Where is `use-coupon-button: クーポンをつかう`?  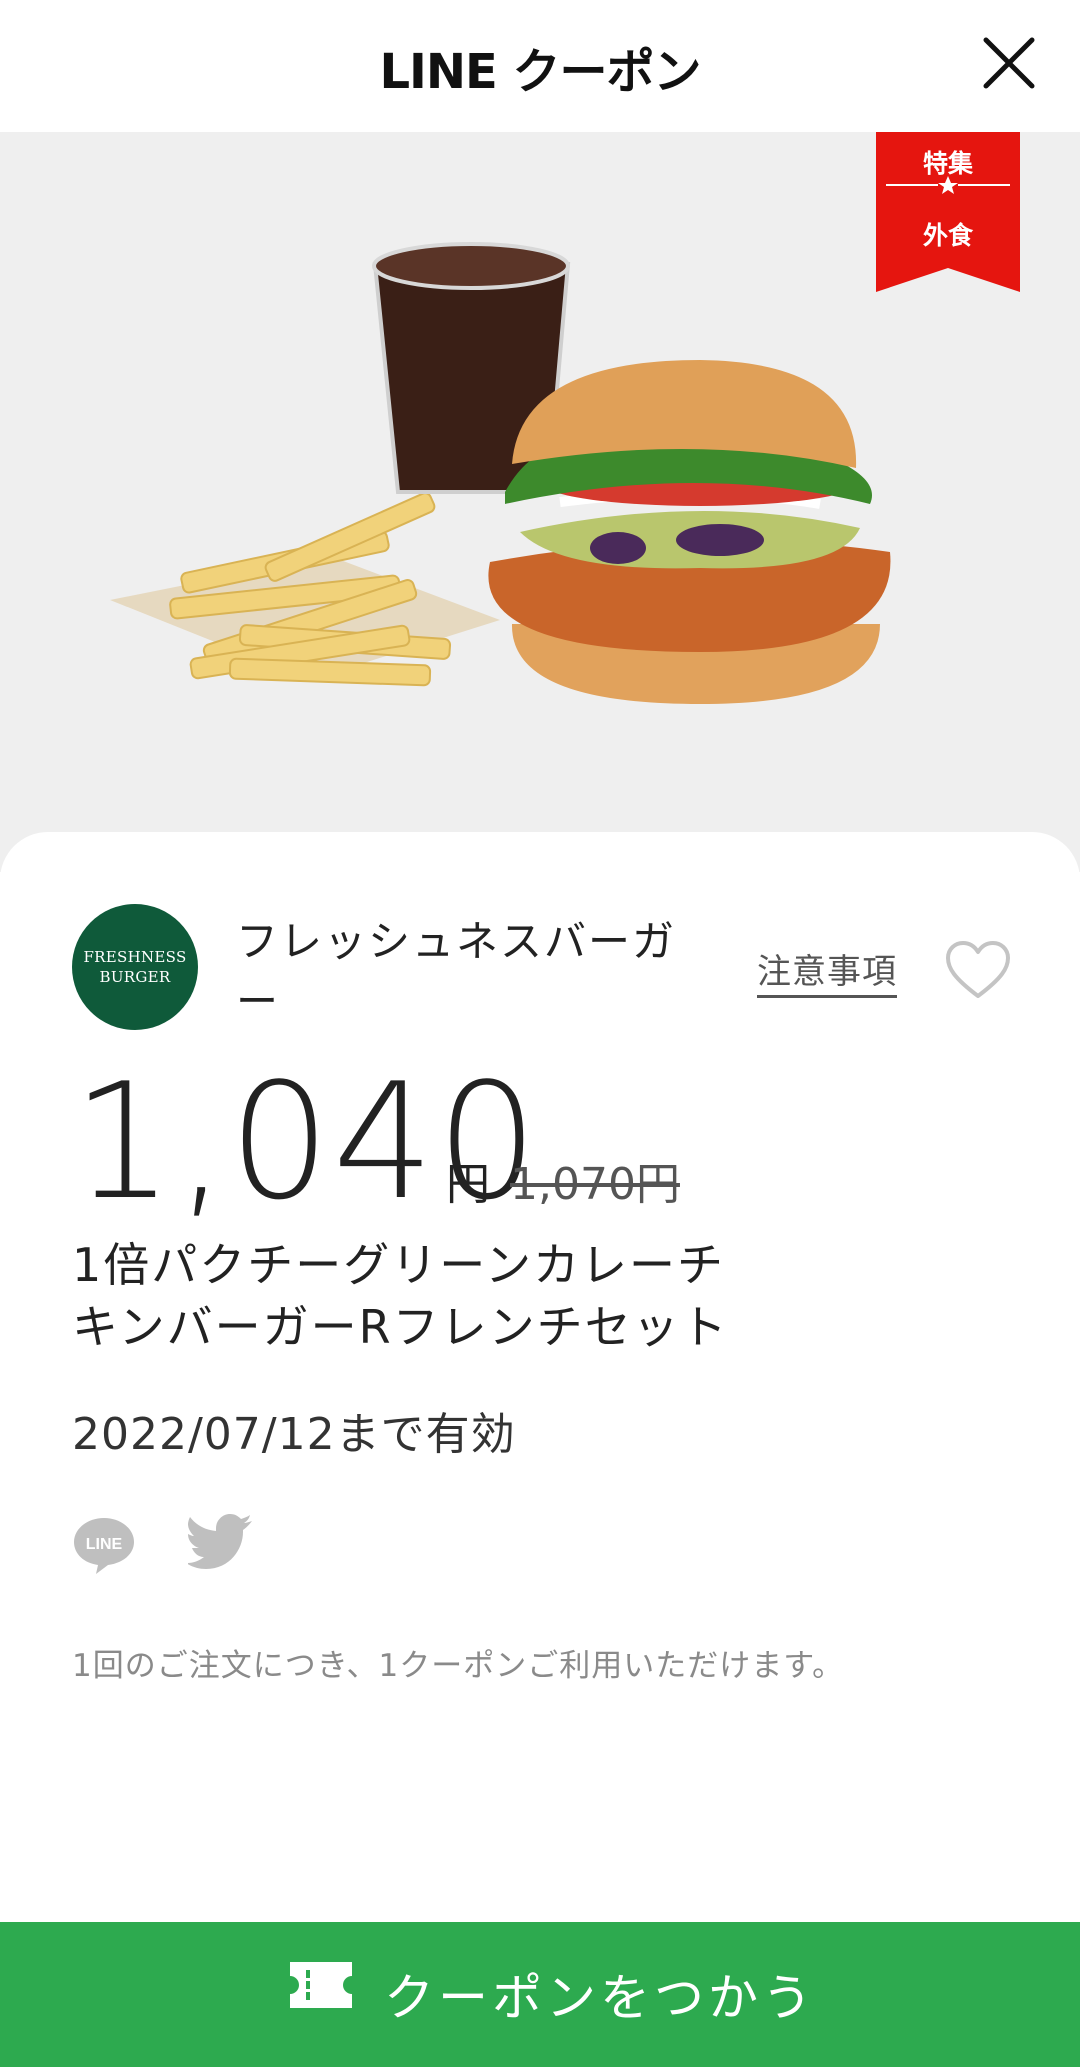 use-coupon-button: クーポンをつかう is located at coordinates (540, 1994).